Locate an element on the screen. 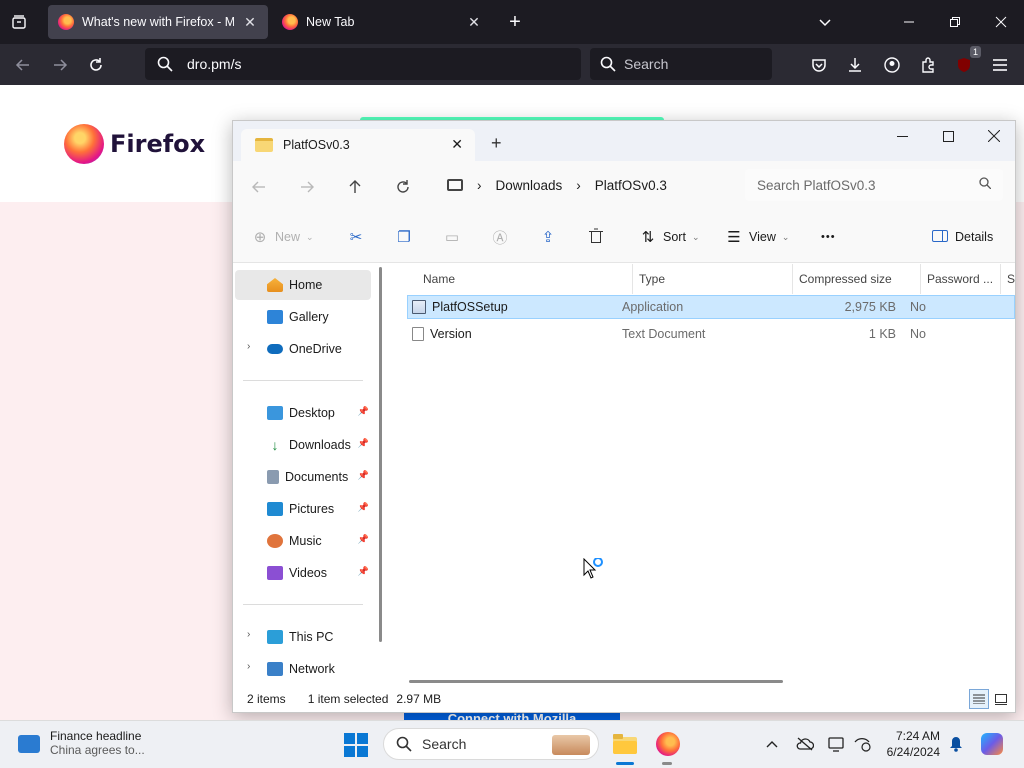  network-status-icon is located at coordinates (862, 744).